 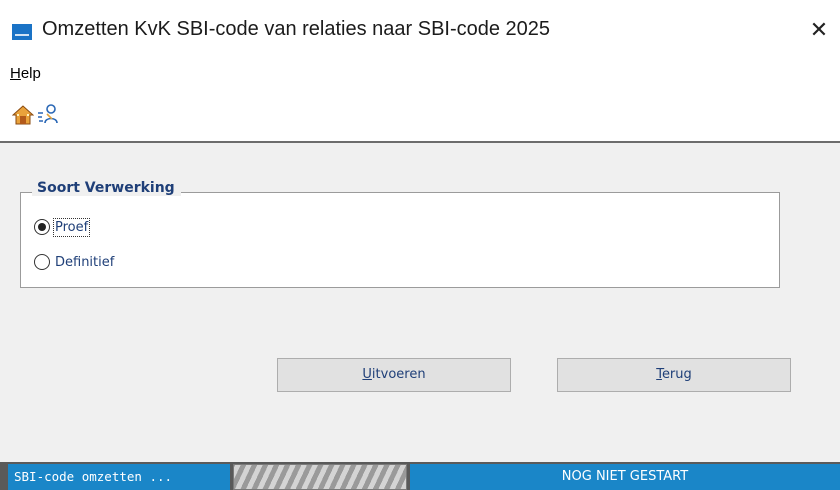 What do you see at coordinates (48, 115) in the screenshot?
I see `process-person-icon` at bounding box center [48, 115].